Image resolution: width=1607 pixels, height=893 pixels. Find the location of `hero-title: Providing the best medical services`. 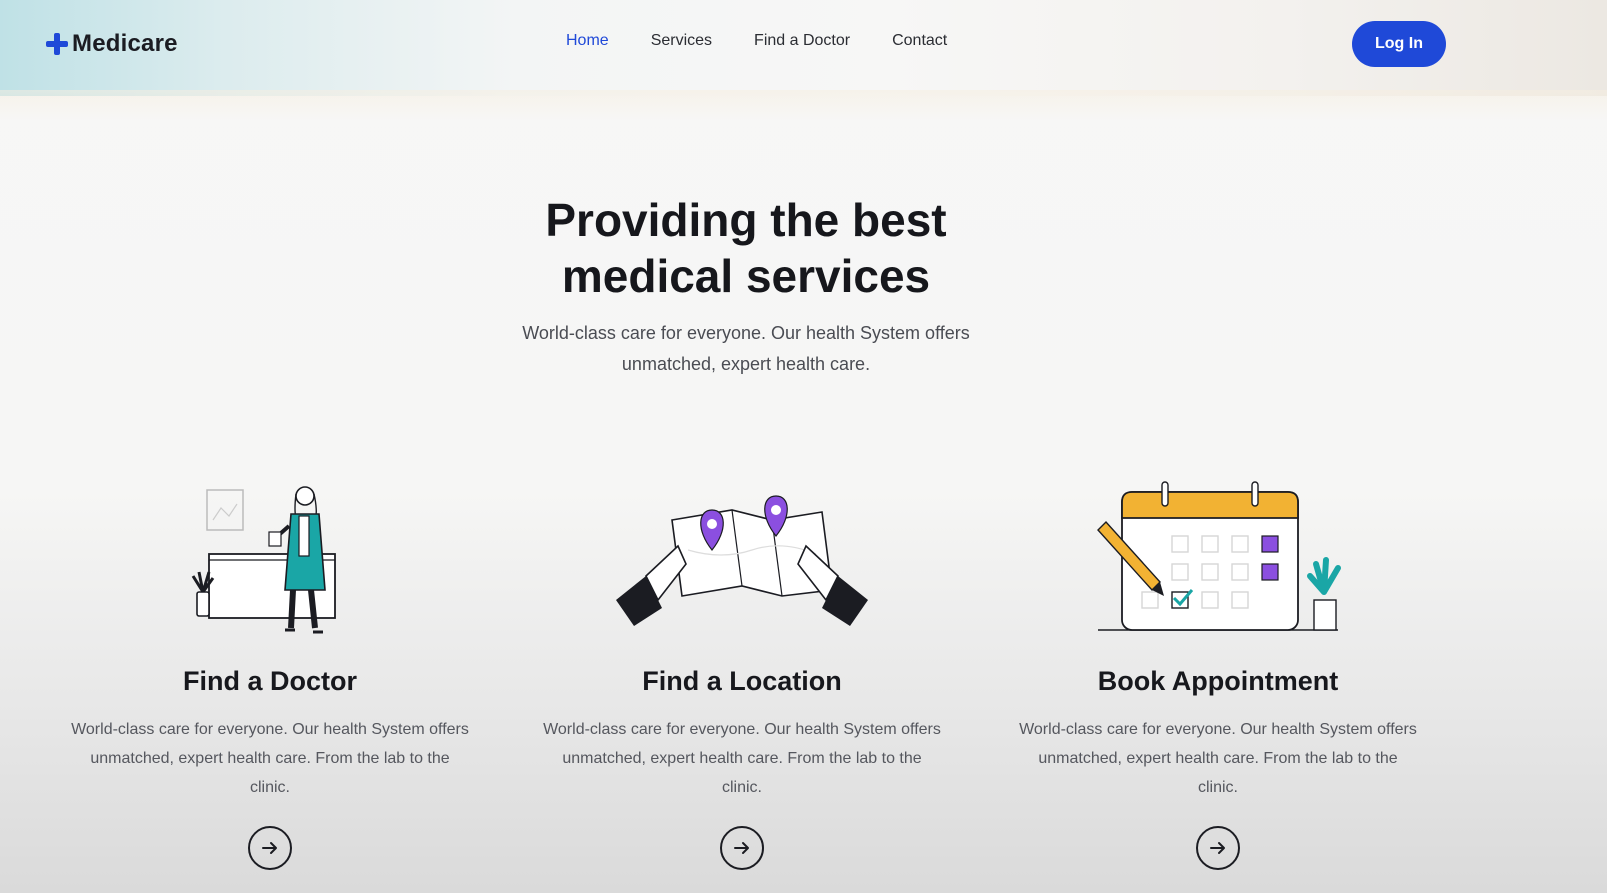

hero-title: Providing the best medical services is located at coordinates (746, 248).